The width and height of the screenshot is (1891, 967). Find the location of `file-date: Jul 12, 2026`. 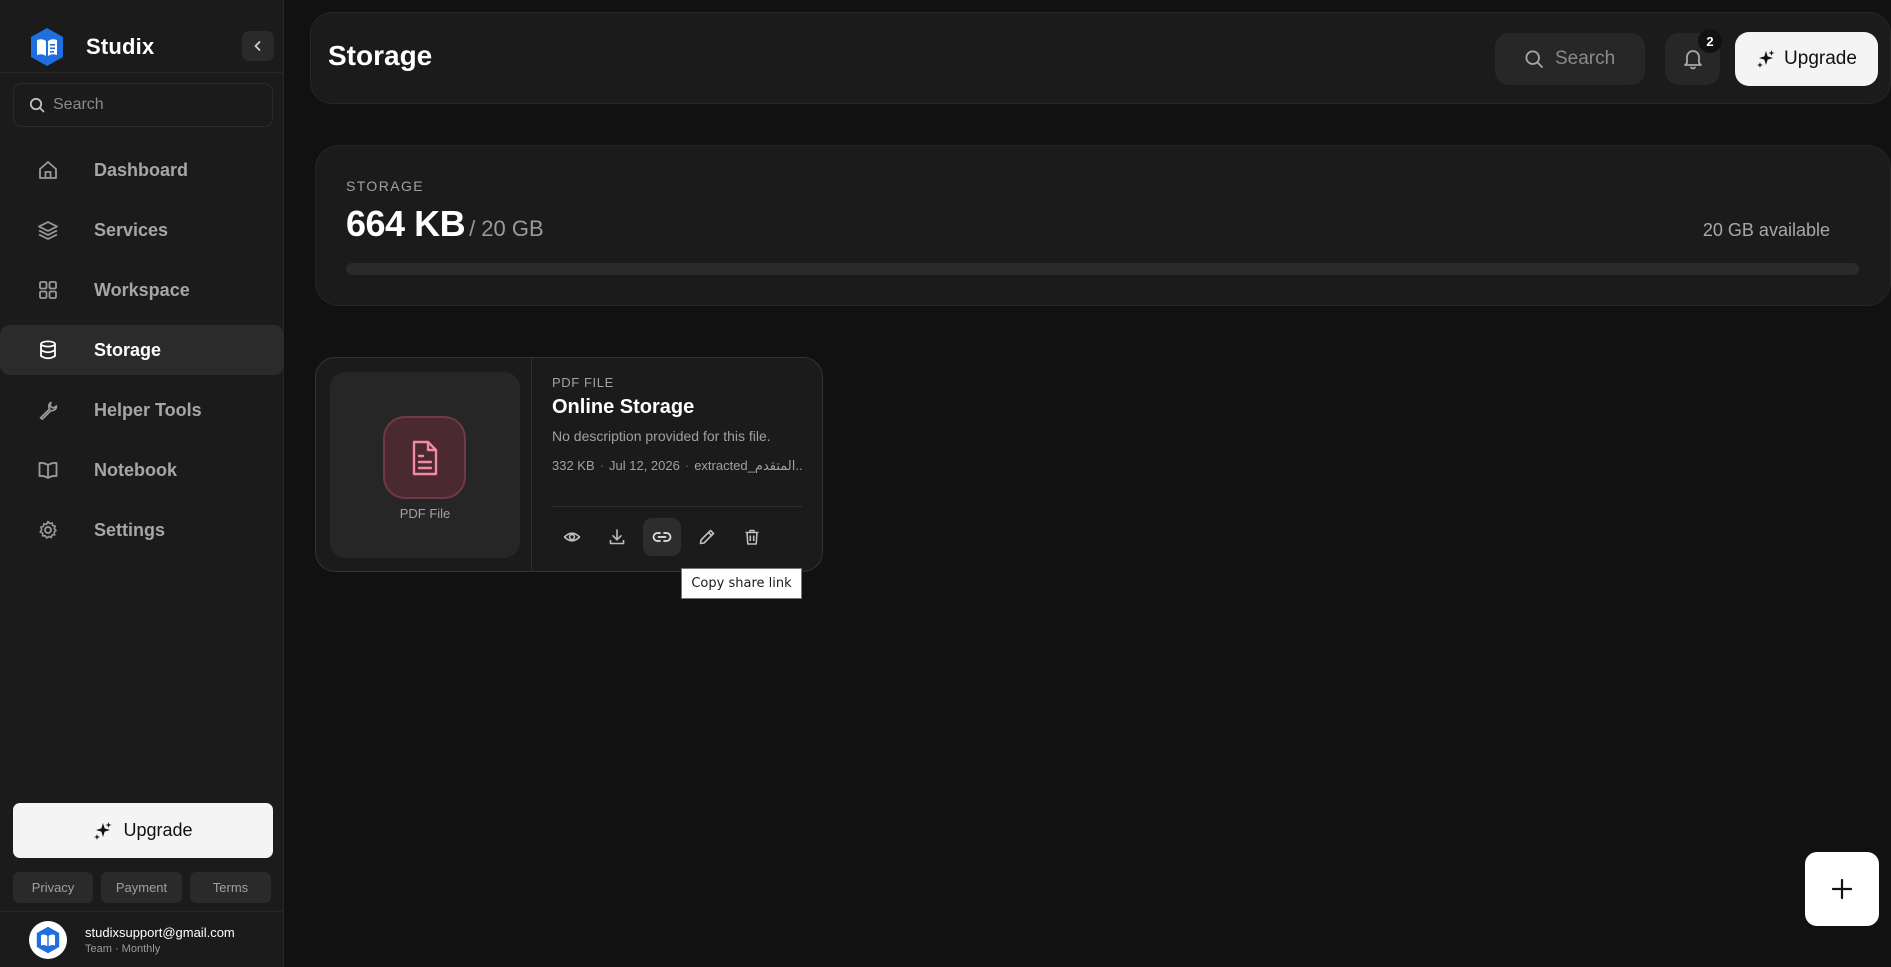

file-date: Jul 12, 2026 is located at coordinates (644, 465).